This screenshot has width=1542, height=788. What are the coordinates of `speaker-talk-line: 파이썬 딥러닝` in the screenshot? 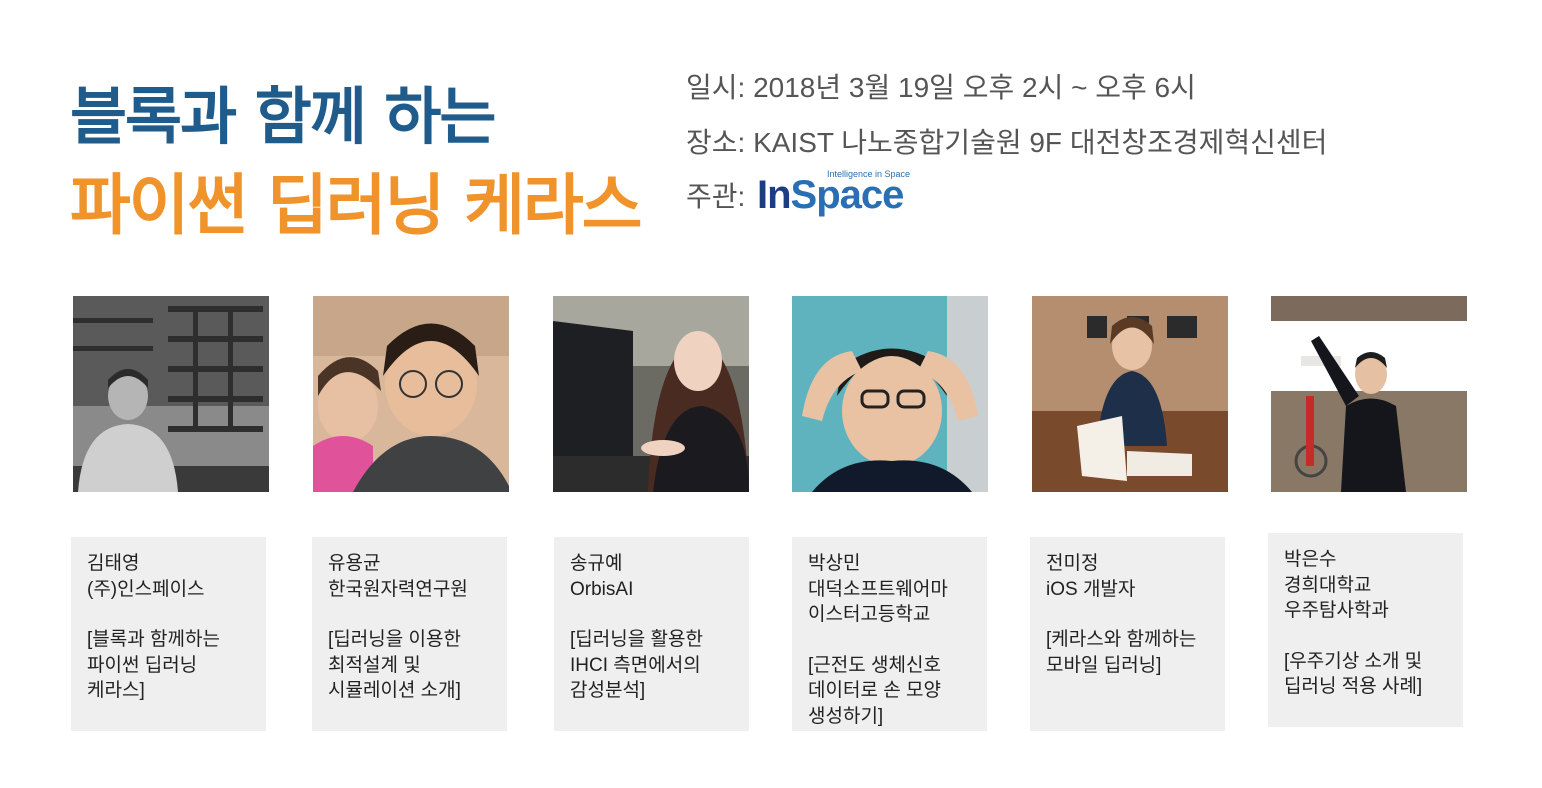 It's located at (142, 665).